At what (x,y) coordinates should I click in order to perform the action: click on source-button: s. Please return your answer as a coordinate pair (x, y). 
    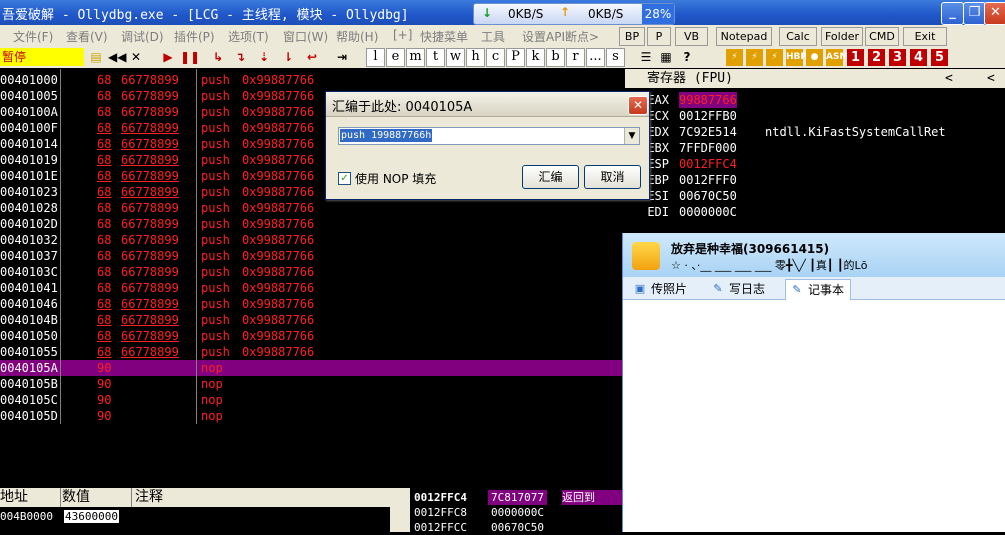
    Looking at the image, I should click on (615, 57).